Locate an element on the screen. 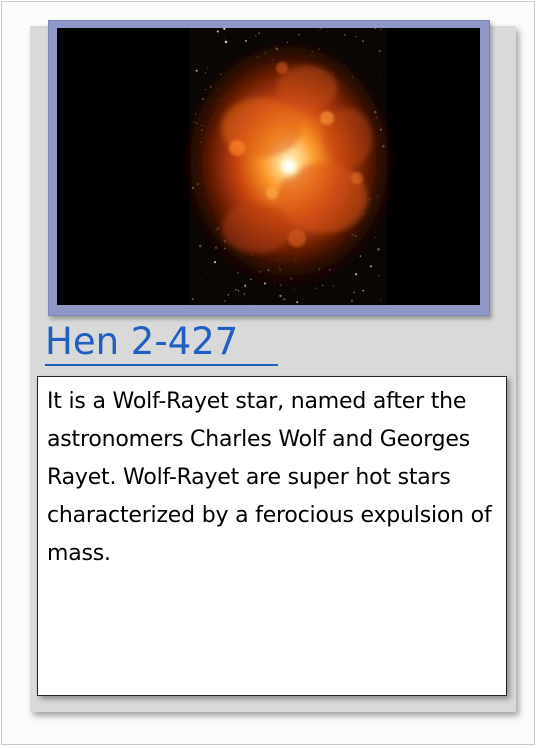 The width and height of the screenshot is (539, 748). object-title: Hen 2-427 is located at coordinates (141, 342).